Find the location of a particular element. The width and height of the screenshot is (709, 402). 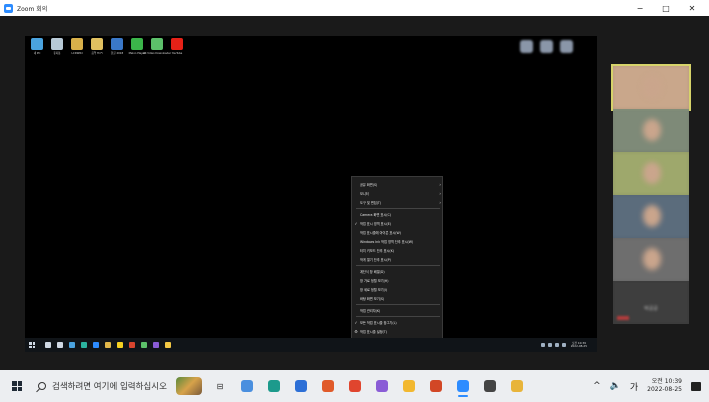

context-menu-item: Windows Ink 작업 영역 단추 표시(W) is located at coordinates (398, 241).